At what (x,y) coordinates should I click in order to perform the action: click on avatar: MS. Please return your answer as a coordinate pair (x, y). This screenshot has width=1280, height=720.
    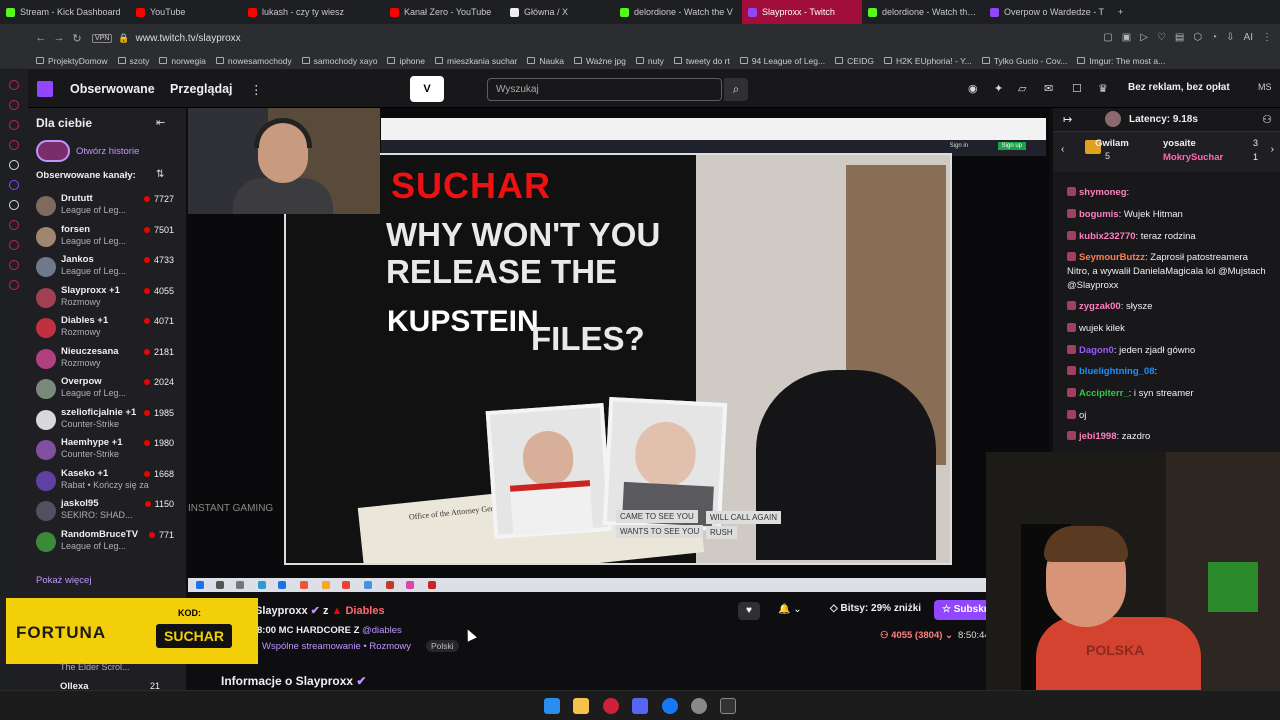
    Looking at the image, I should click on (1265, 87).